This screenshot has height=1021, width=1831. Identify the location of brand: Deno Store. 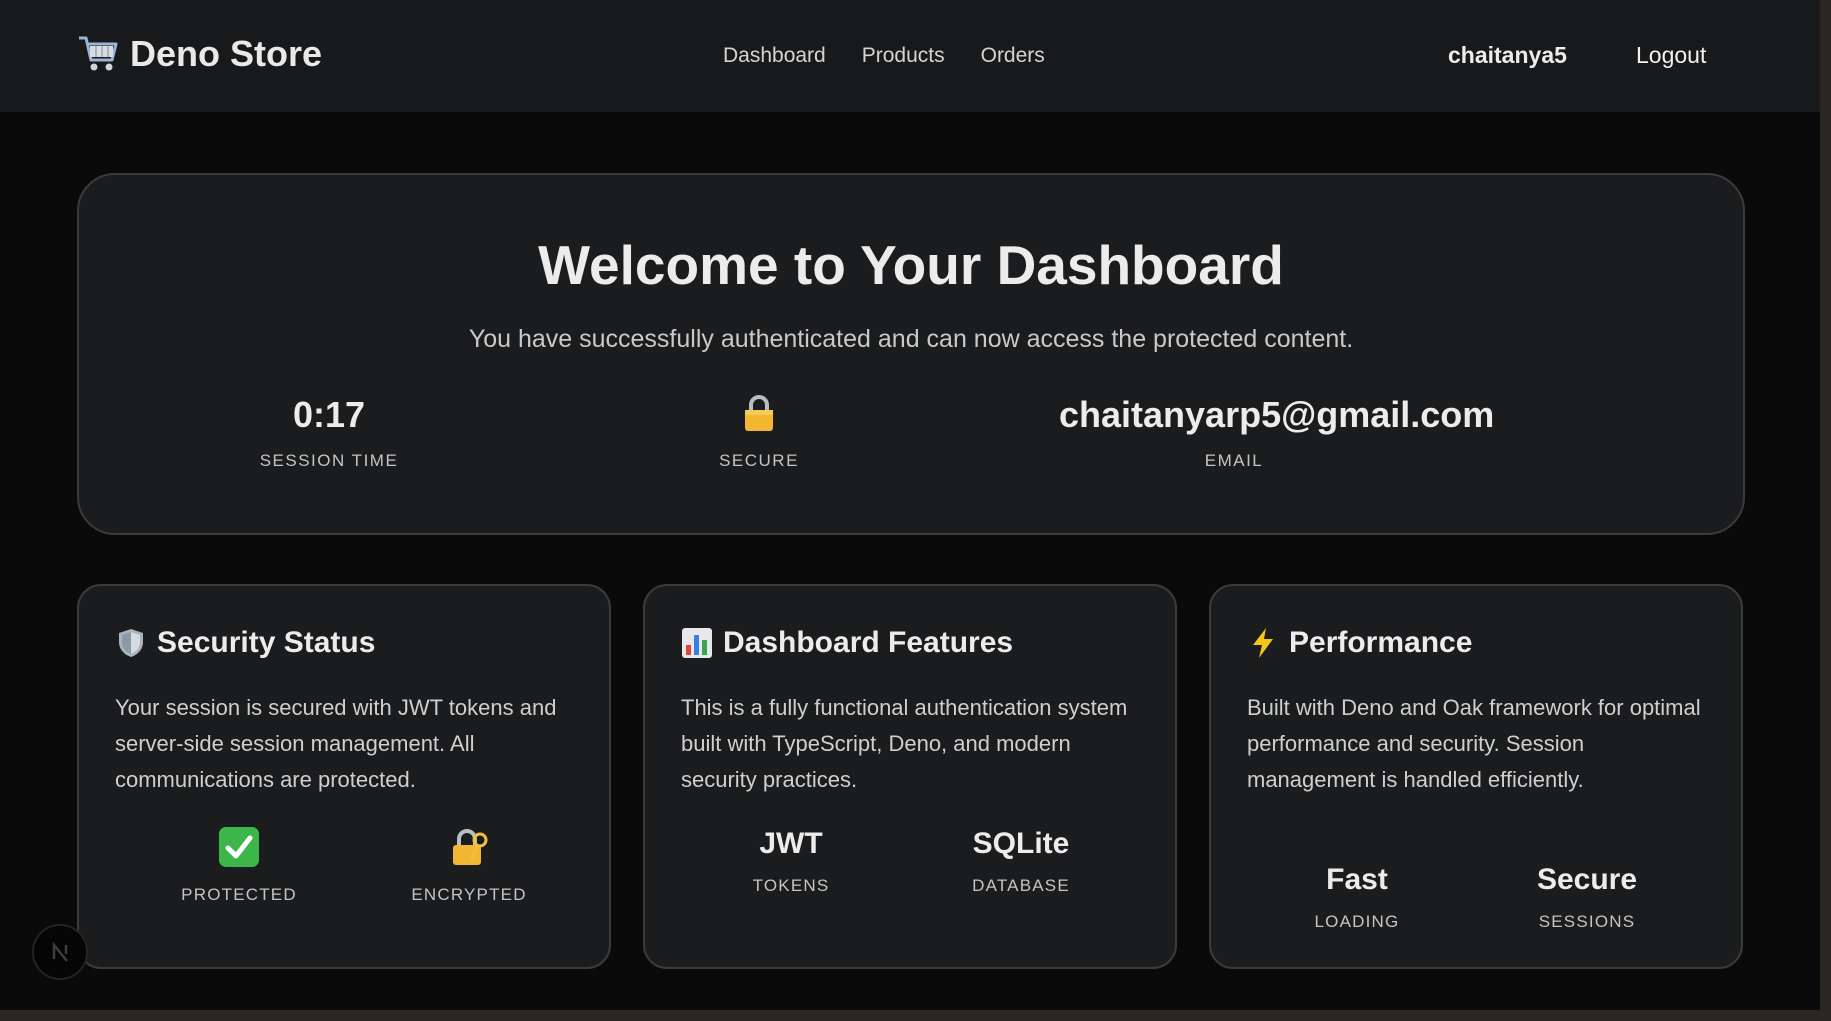
(199, 54).